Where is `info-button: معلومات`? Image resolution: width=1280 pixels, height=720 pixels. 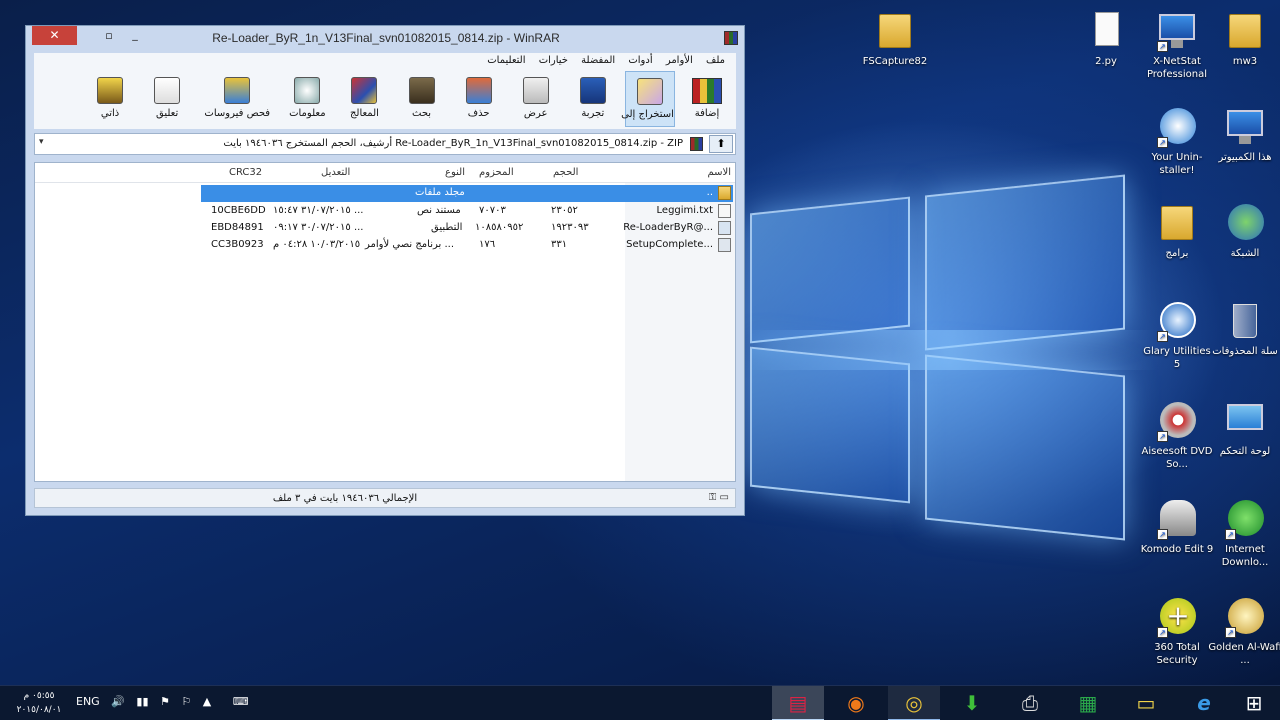 info-button: معلومات is located at coordinates (307, 99).